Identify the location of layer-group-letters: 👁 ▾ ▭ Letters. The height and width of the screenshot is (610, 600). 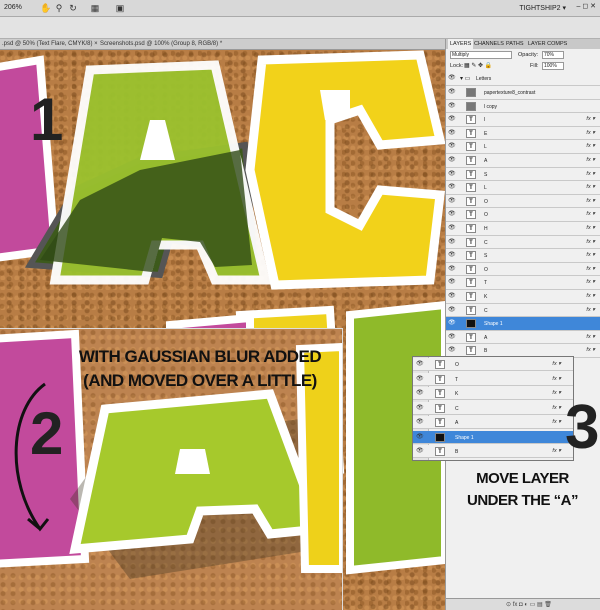
(523, 79).